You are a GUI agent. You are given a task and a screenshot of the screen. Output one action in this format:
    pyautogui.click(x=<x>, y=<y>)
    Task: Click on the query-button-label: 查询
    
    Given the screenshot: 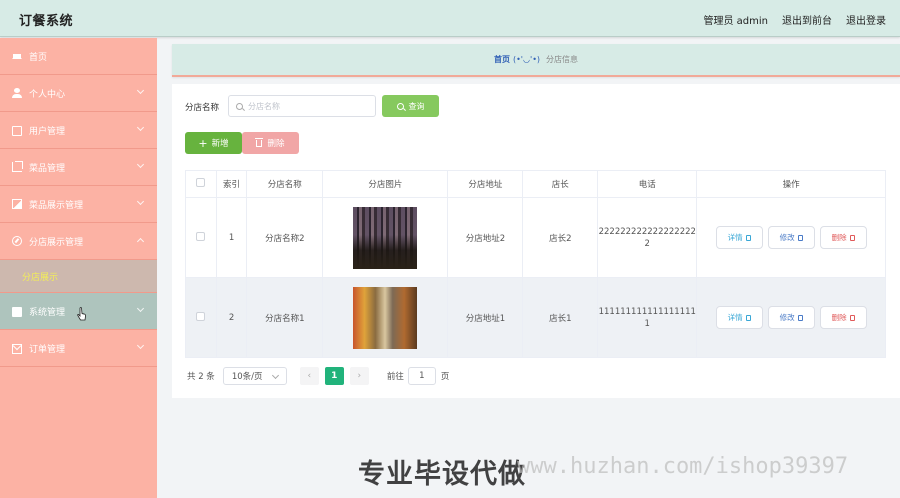 What is the action you would take?
    pyautogui.click(x=416, y=106)
    